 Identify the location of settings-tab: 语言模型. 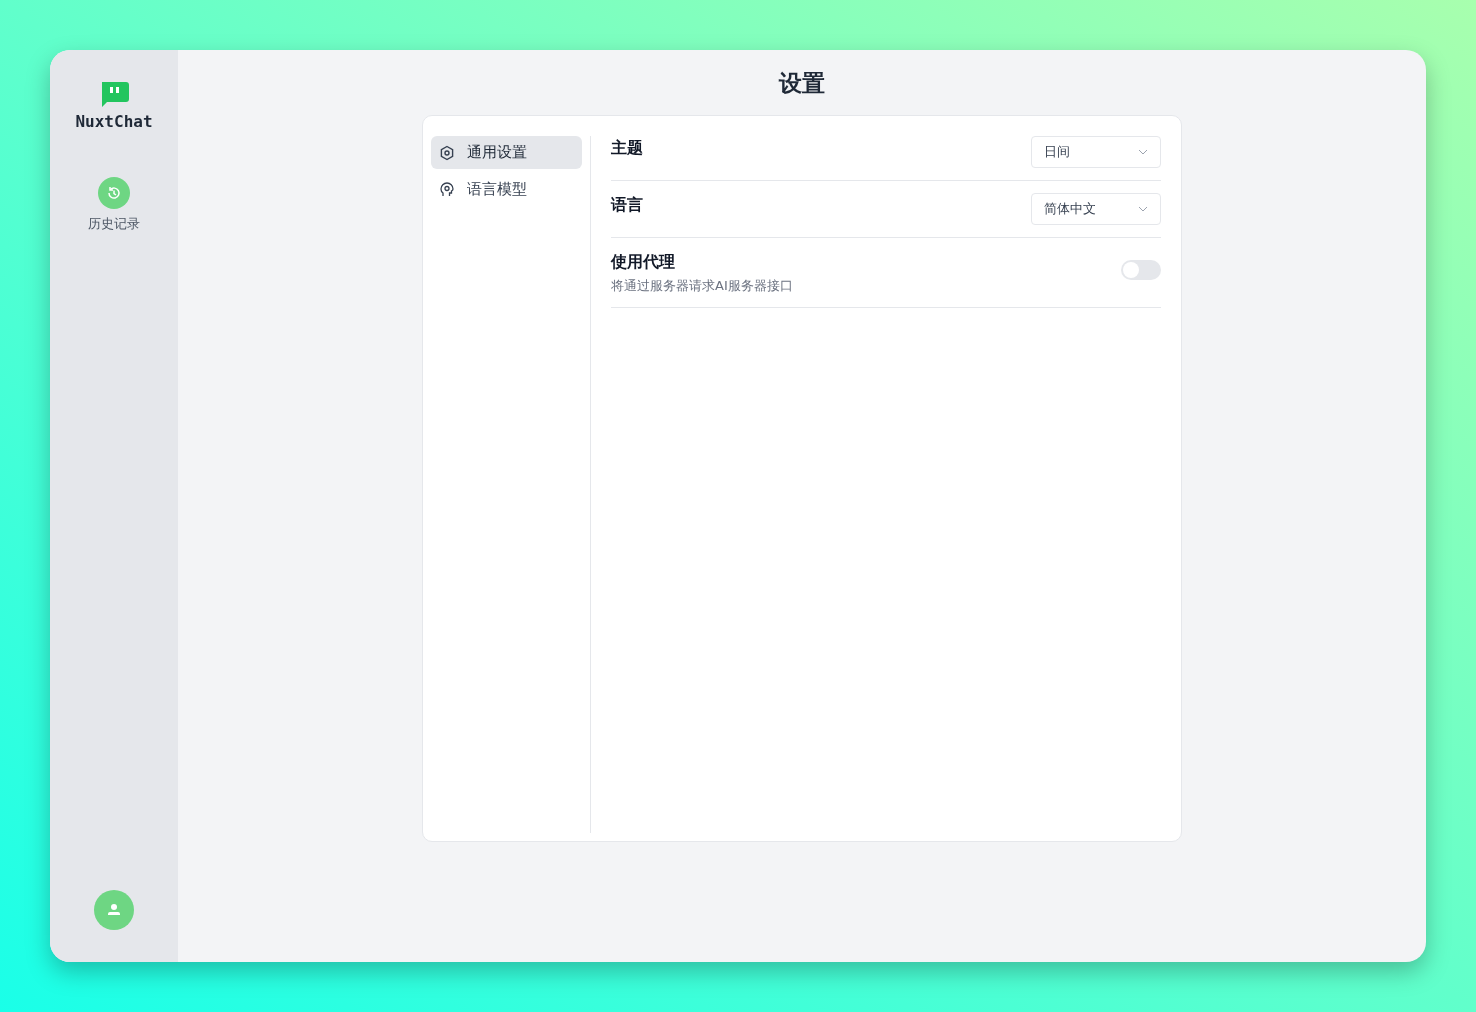
(506, 189).